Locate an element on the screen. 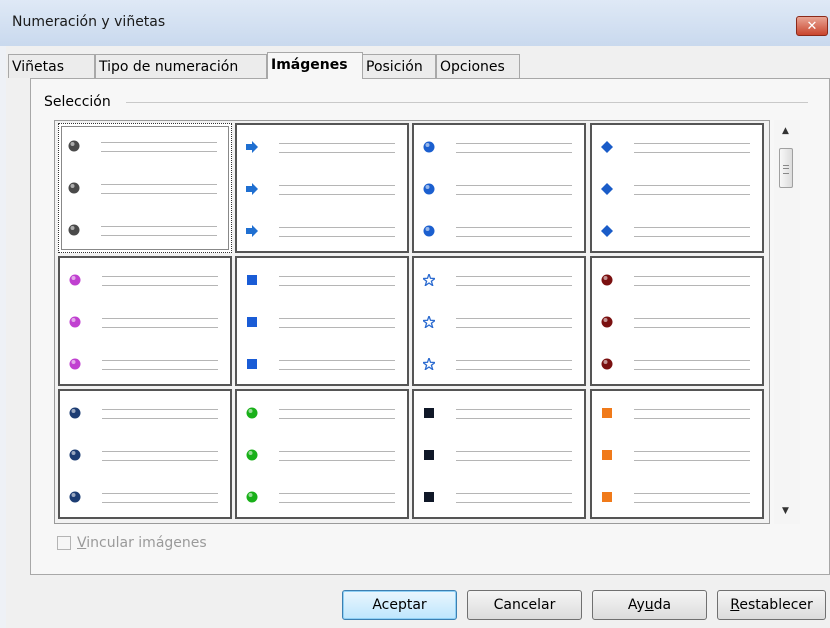 Image resolution: width=830 pixels, height=628 pixels. scrollbar-thumb is located at coordinates (786, 168).